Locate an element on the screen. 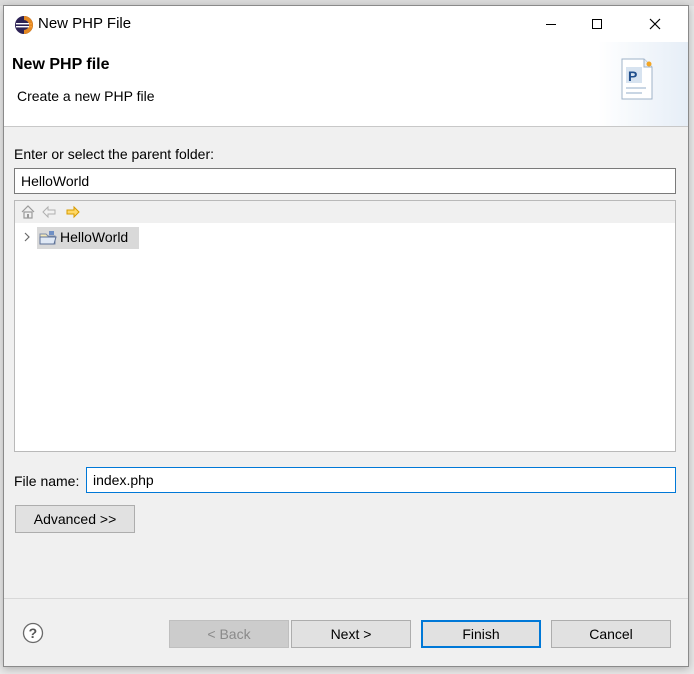 The width and height of the screenshot is (694, 674). chevron-right-icon is located at coordinates (27, 237).